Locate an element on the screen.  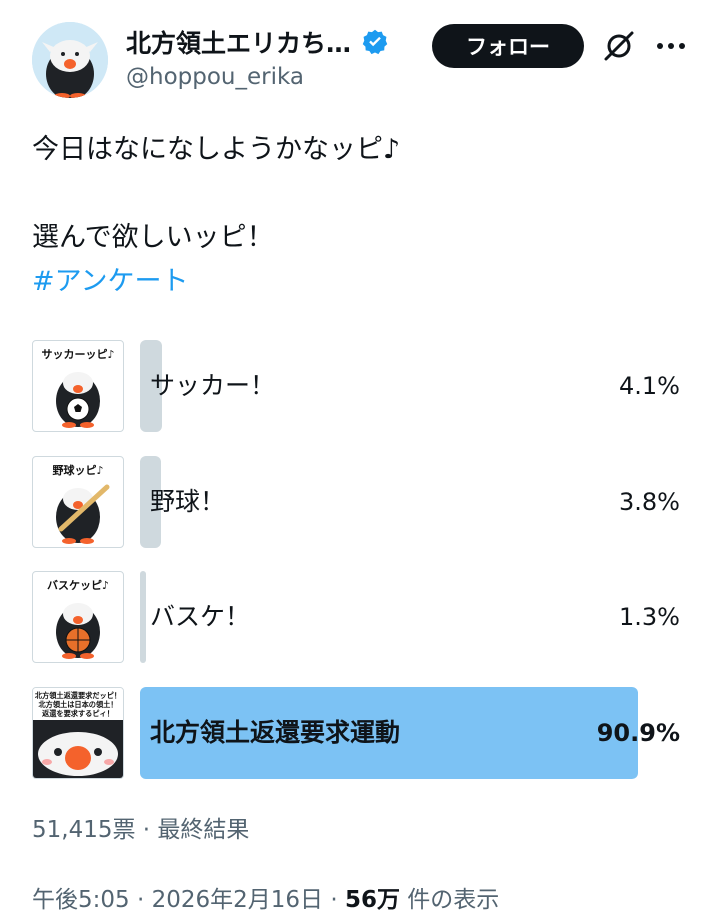
svg-text: 北方領土返還要求だッピ！ is located at coordinates (78, 695).